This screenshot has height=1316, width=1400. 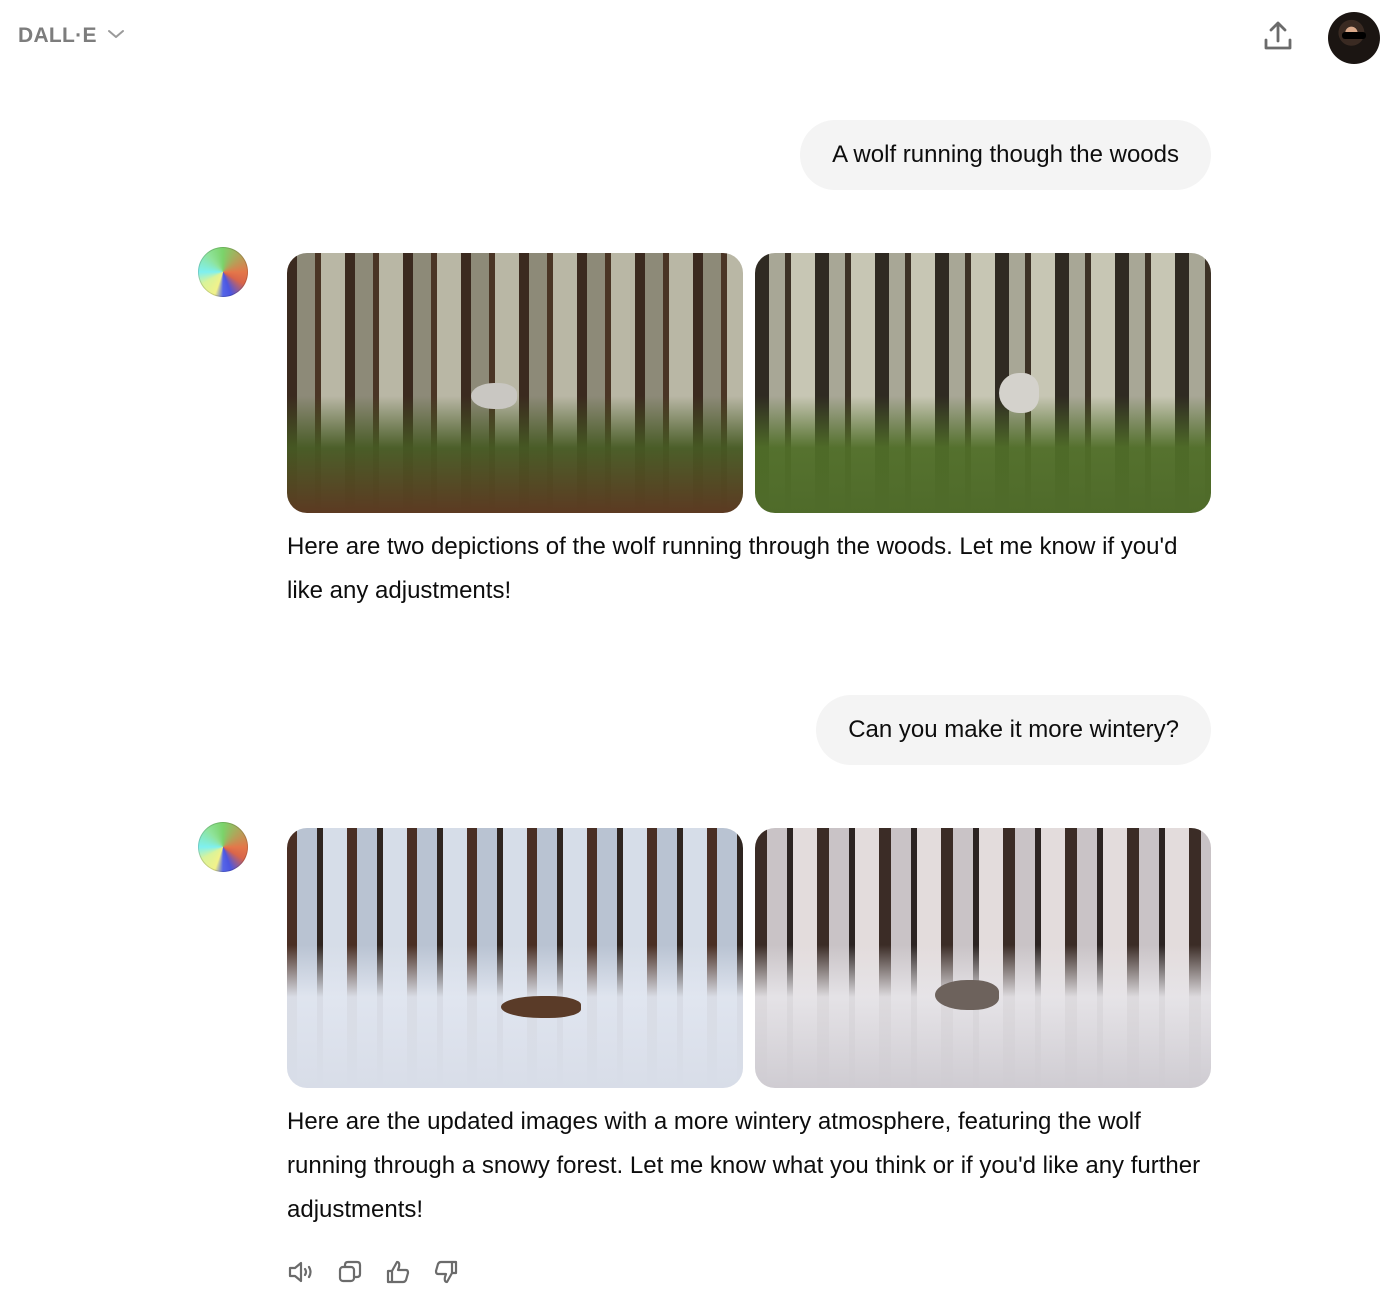 I want to click on share-upload-icon, so click(x=1278, y=38).